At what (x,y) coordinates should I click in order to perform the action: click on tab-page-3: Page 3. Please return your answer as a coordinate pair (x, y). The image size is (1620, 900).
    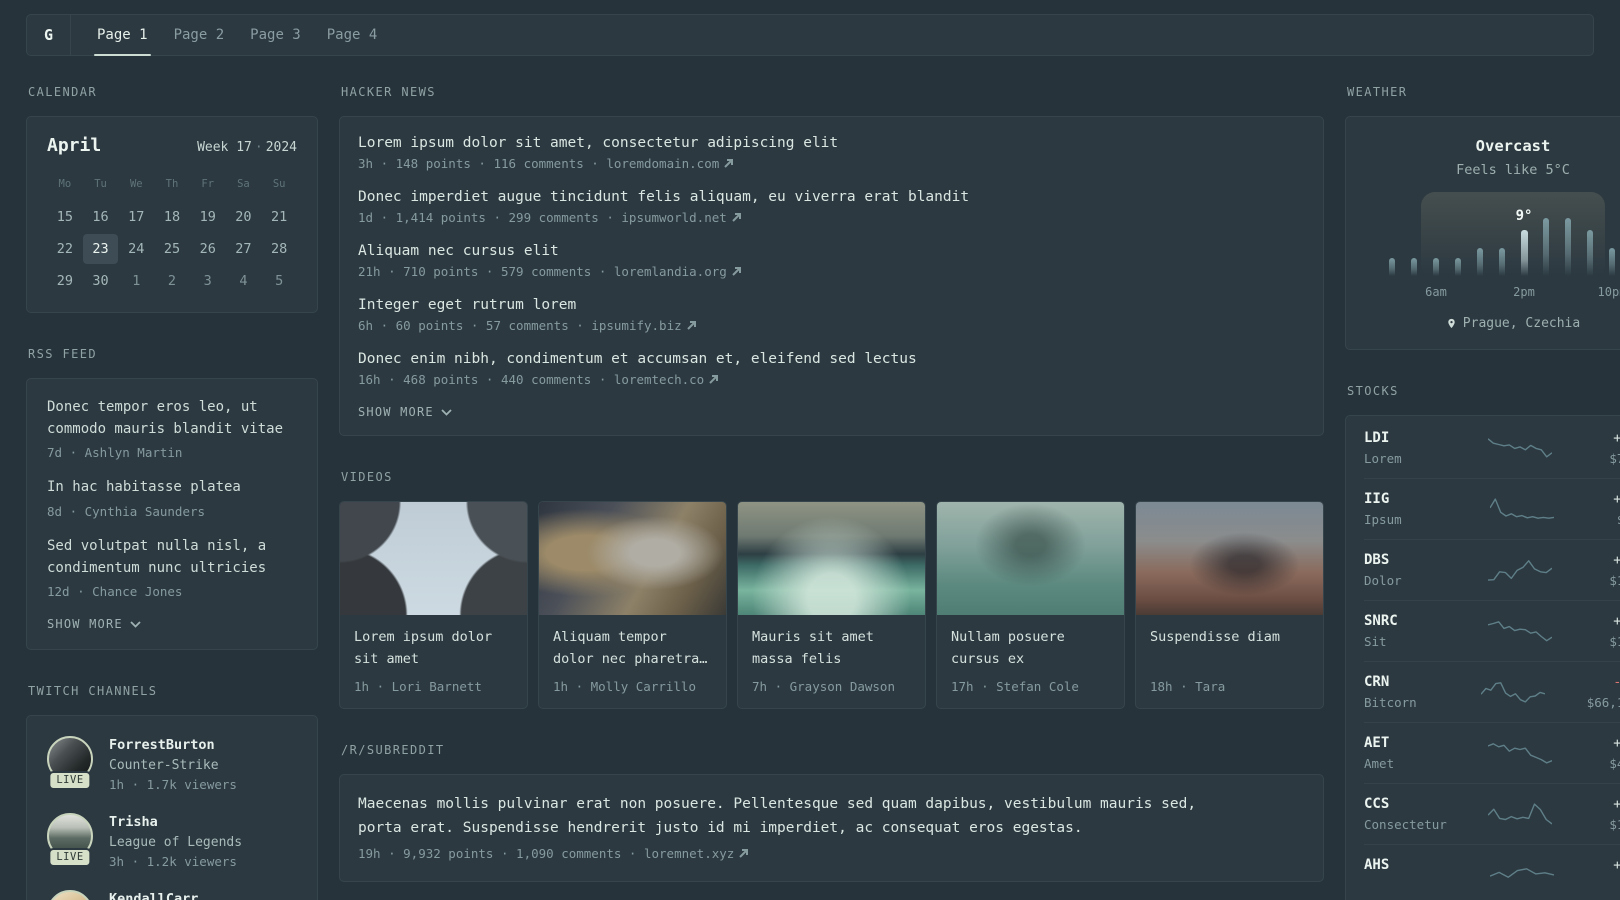
    Looking at the image, I should click on (275, 35).